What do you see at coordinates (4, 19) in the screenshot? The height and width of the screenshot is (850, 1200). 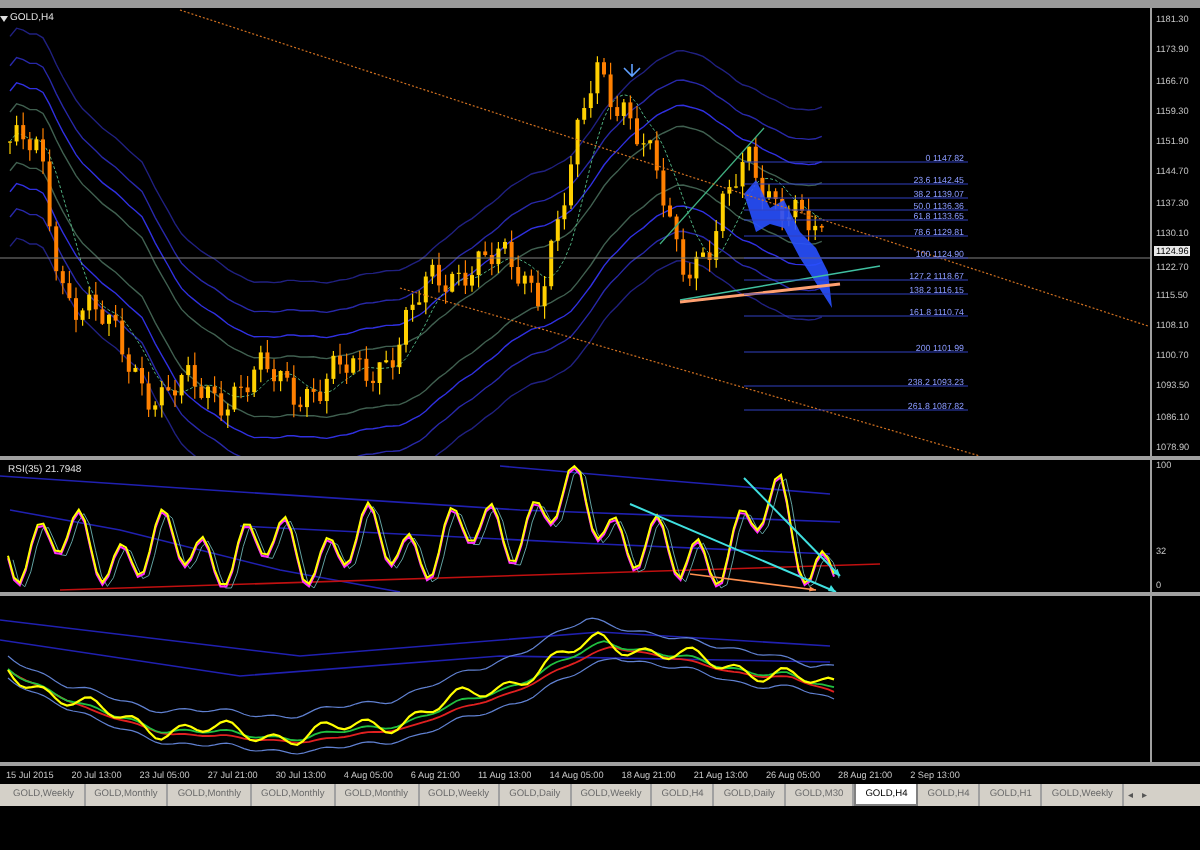 I see `dropdown-arrow-icon` at bounding box center [4, 19].